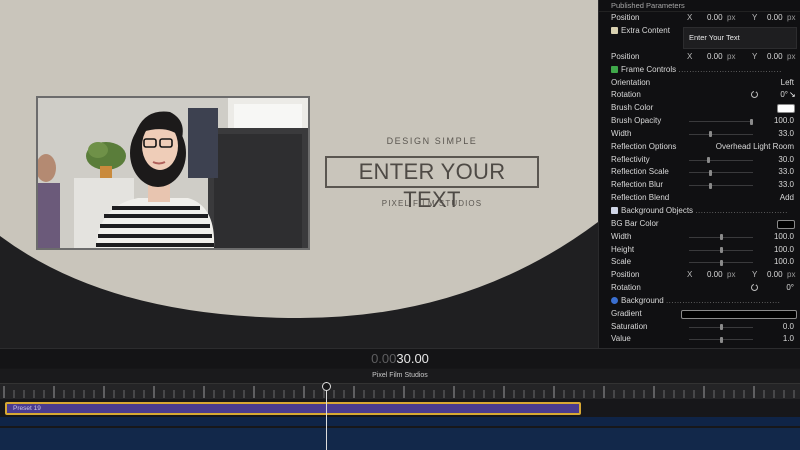 This screenshot has height=450, width=800. What do you see at coordinates (173, 173) in the screenshot?
I see `office-photo` at bounding box center [173, 173].